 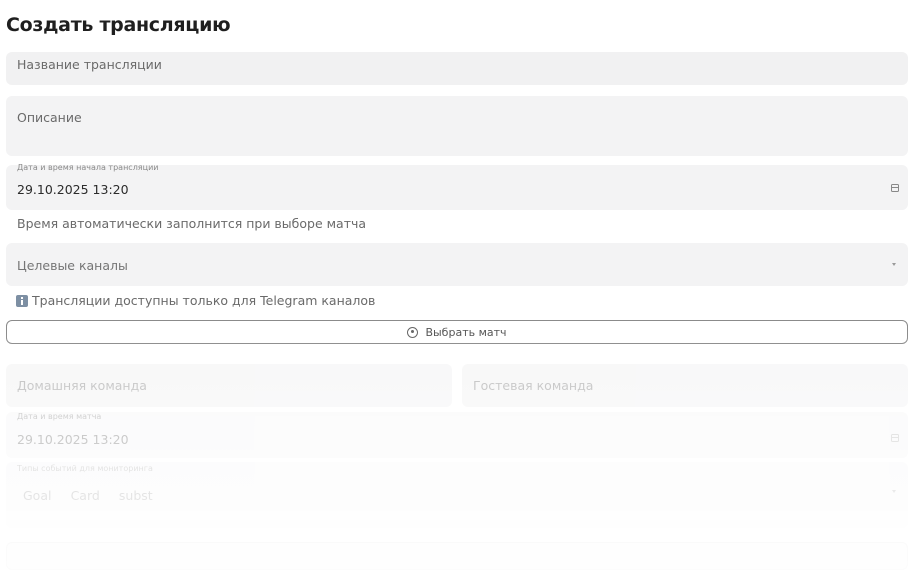 What do you see at coordinates (73, 439) in the screenshot?
I see `match-datetime-value: 29.10.2025 13:20` at bounding box center [73, 439].